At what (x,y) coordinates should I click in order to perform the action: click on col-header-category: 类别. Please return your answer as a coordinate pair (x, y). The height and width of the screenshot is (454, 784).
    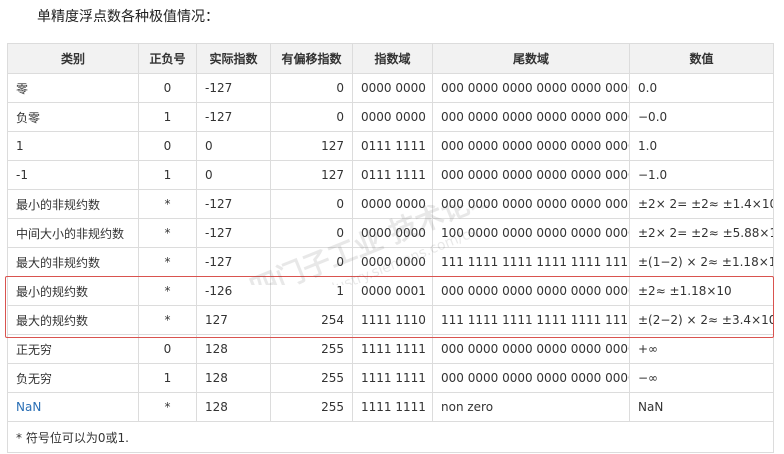
    Looking at the image, I should click on (73, 58).